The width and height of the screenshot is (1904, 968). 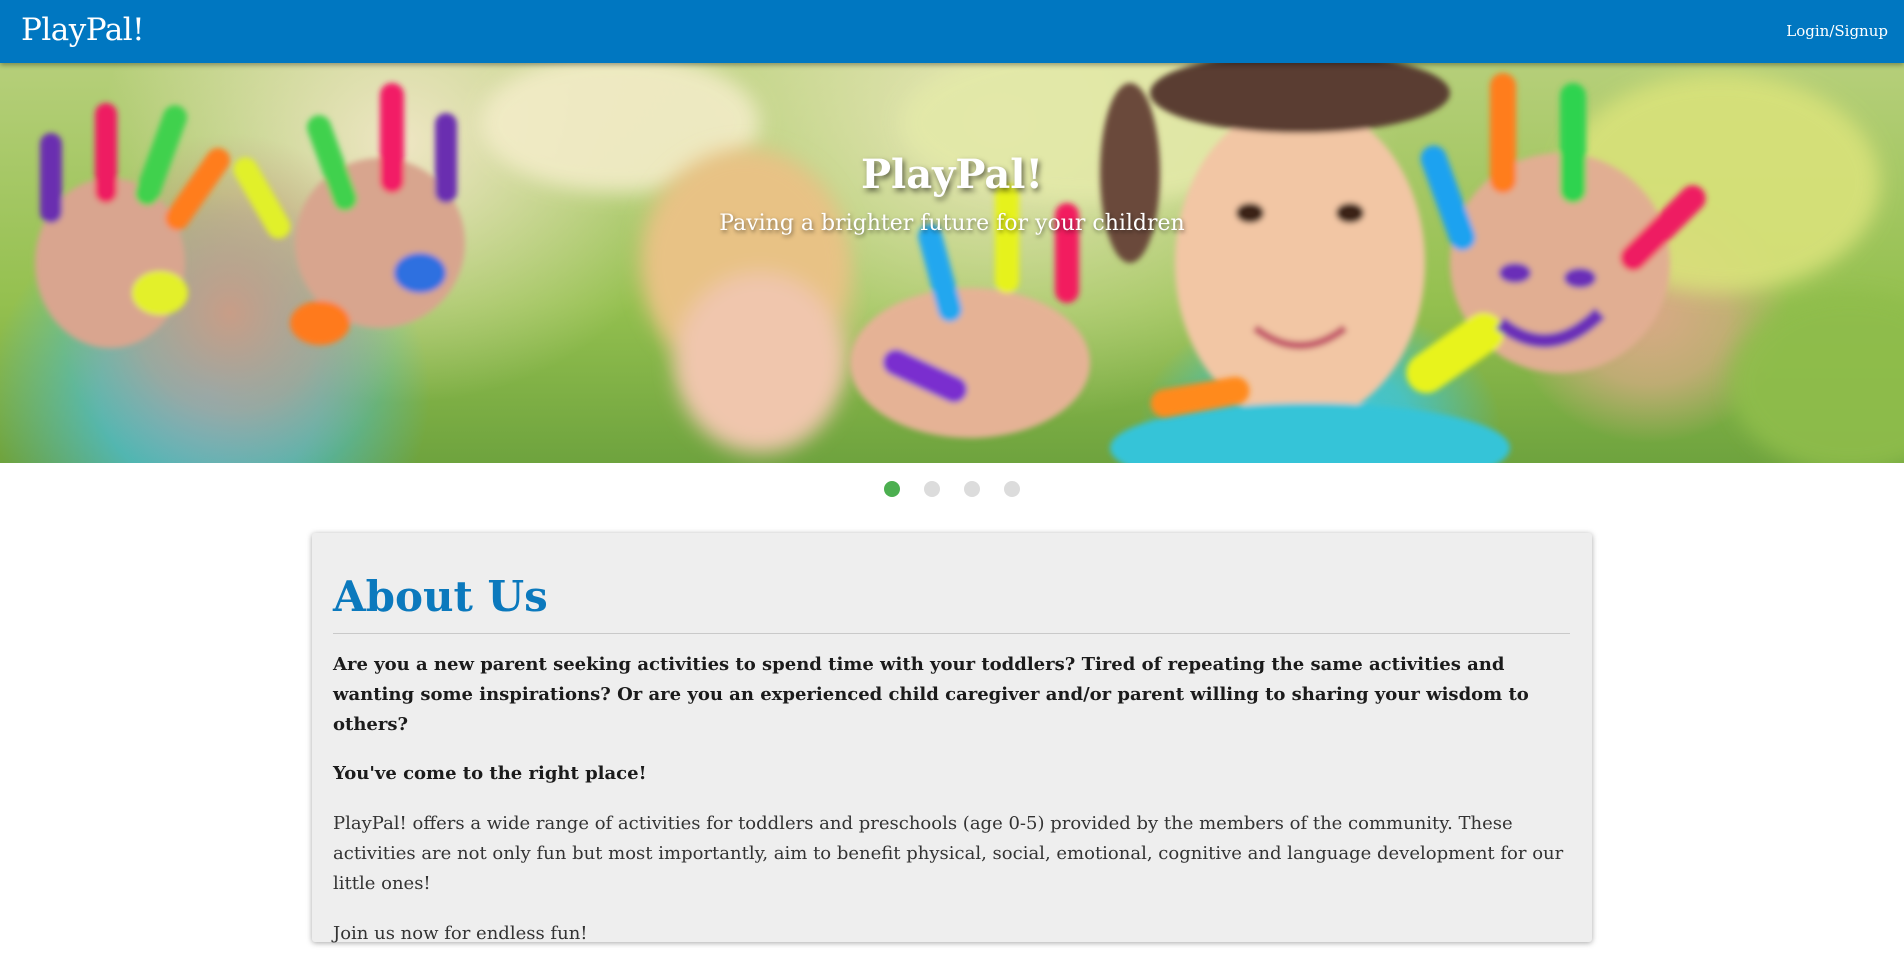 What do you see at coordinates (440, 596) in the screenshot?
I see `about-us-heading: About Us` at bounding box center [440, 596].